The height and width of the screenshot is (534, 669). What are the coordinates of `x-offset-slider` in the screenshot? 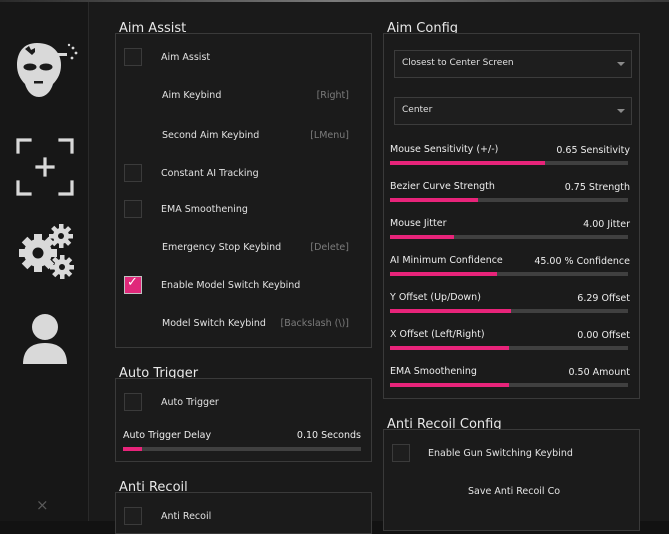 It's located at (509, 348).